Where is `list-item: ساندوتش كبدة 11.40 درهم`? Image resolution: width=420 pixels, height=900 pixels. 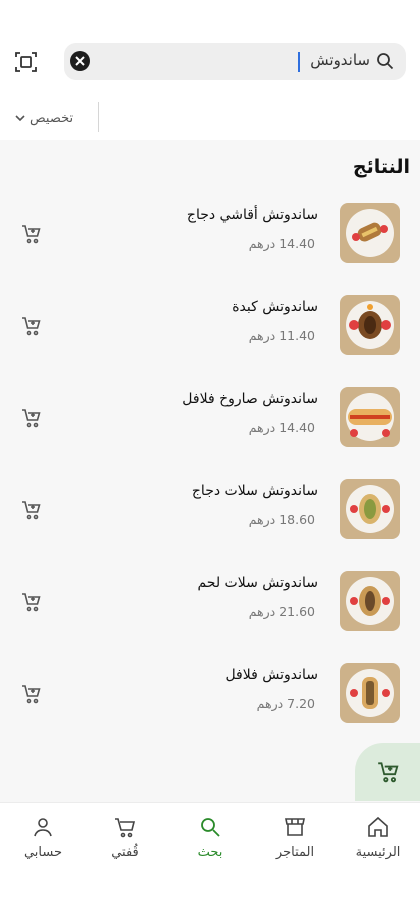 list-item: ساندوتش كبدة 11.40 درهم is located at coordinates (210, 341).